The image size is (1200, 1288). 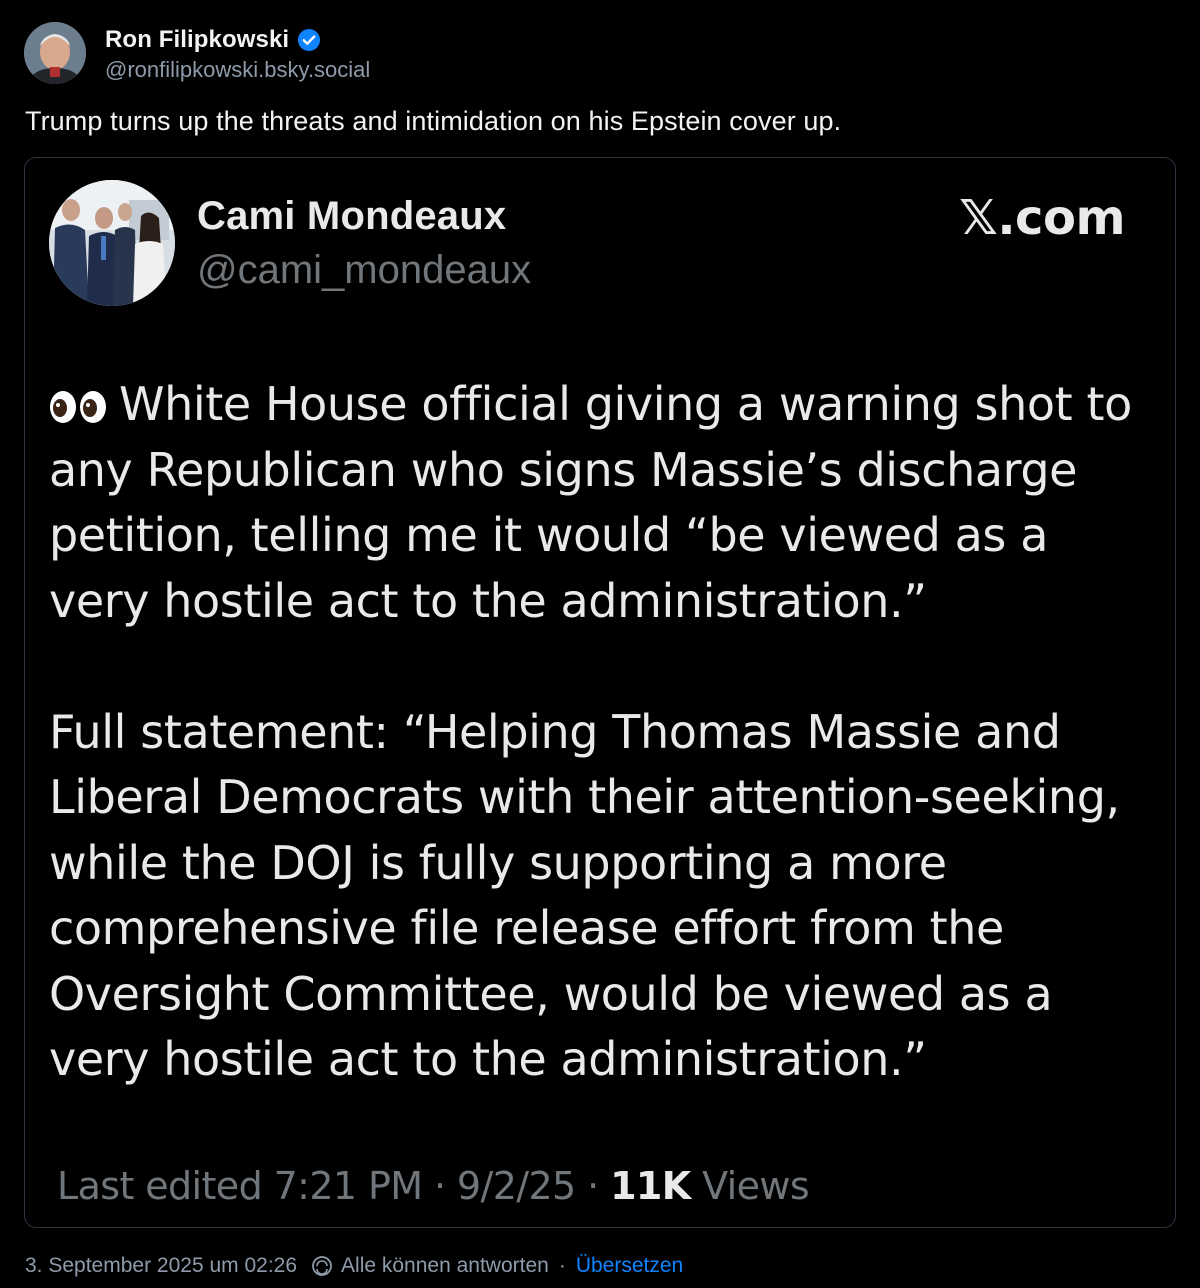 I want to click on embed-author-handle: @cami_mondeaux, so click(x=364, y=270).